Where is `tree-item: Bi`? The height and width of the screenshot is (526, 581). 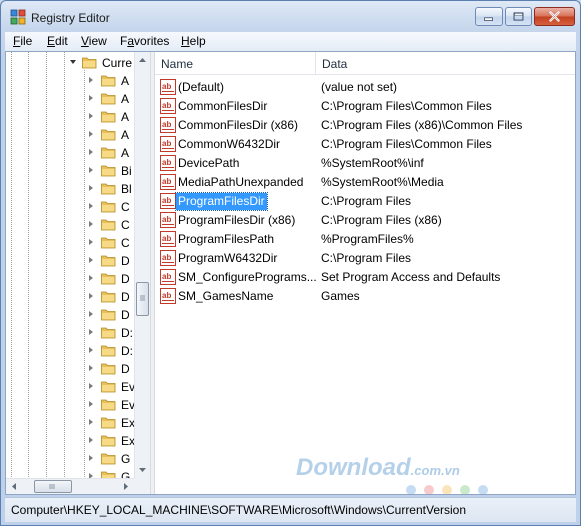
tree-item: Bi is located at coordinates (70, 171).